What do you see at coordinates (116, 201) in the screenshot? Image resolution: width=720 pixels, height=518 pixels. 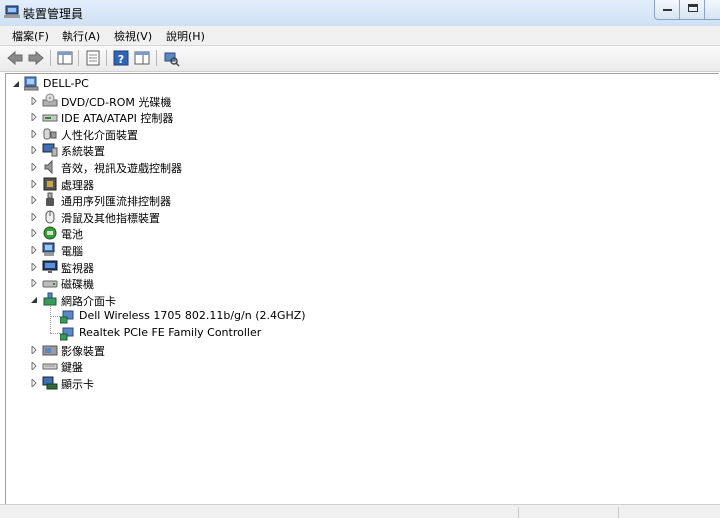 I see `tree-item-label: 通用序列匯流排控制器` at bounding box center [116, 201].